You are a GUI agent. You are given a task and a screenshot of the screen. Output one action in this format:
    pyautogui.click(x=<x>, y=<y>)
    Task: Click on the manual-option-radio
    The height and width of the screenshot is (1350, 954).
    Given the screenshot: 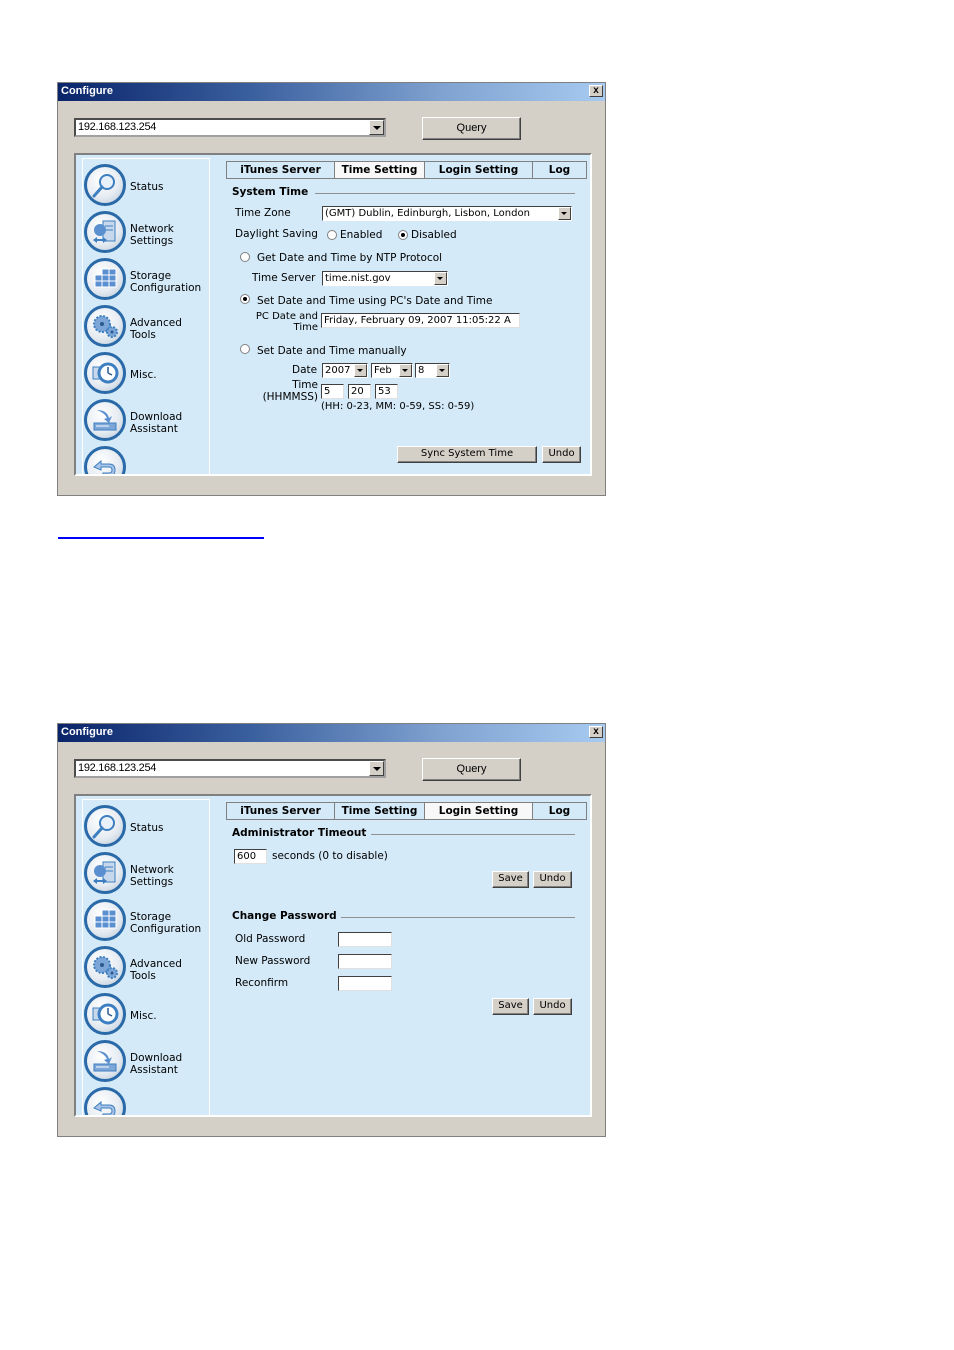 What is the action you would take?
    pyautogui.click(x=245, y=349)
    